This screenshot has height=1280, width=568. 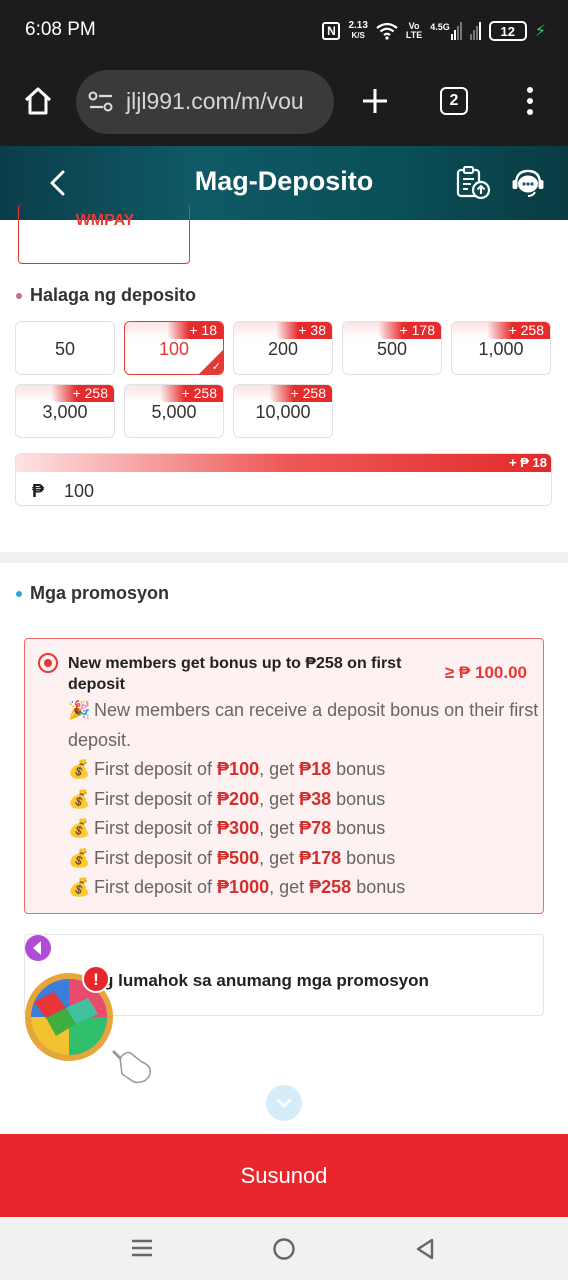 What do you see at coordinates (105, 220) in the screenshot?
I see `payment-method-label: WMPAY` at bounding box center [105, 220].